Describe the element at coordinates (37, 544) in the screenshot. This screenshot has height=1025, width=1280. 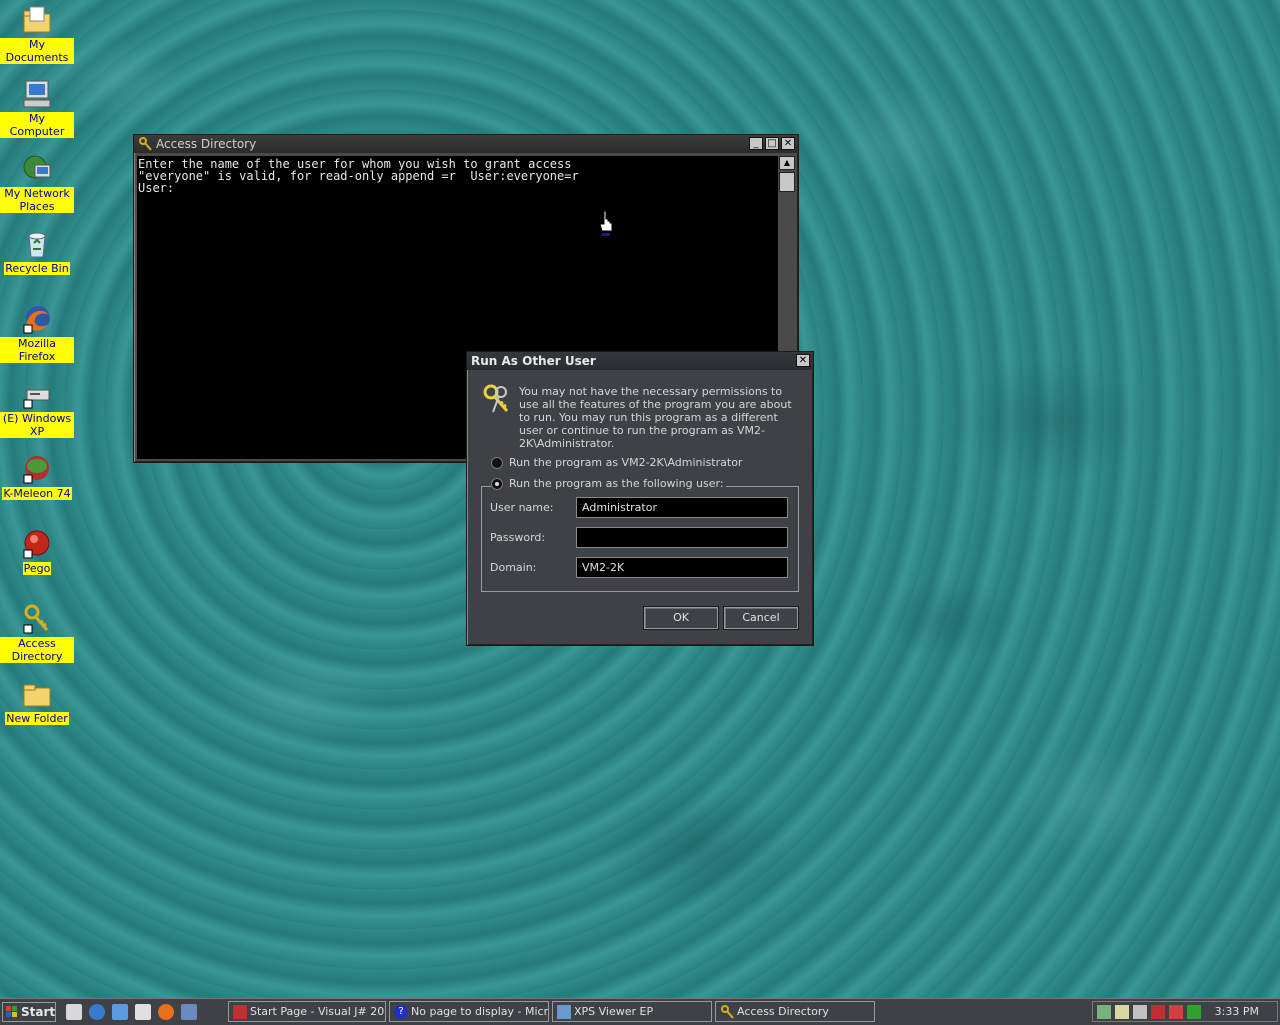
I see `pego-icon` at that location.